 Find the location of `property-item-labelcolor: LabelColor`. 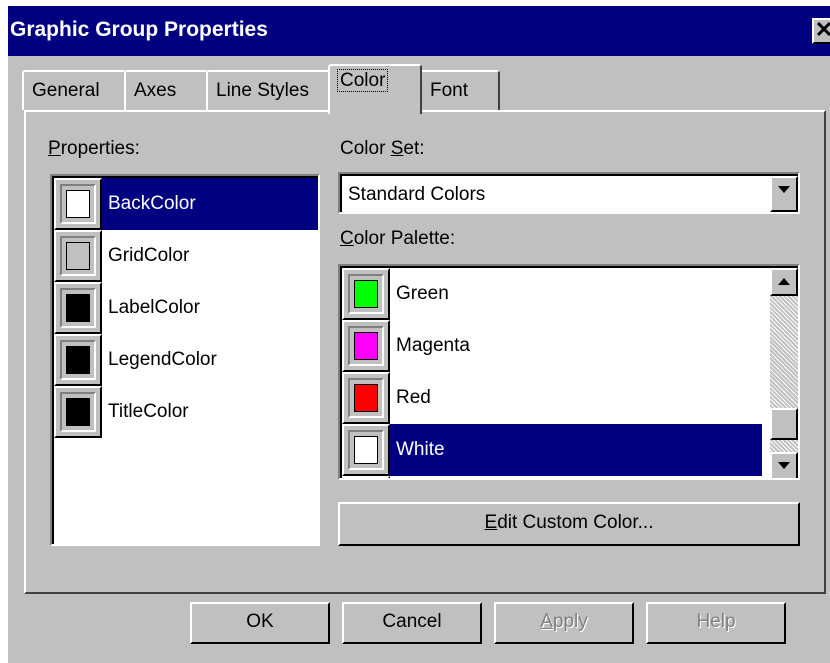

property-item-labelcolor: LabelColor is located at coordinates (186, 308).